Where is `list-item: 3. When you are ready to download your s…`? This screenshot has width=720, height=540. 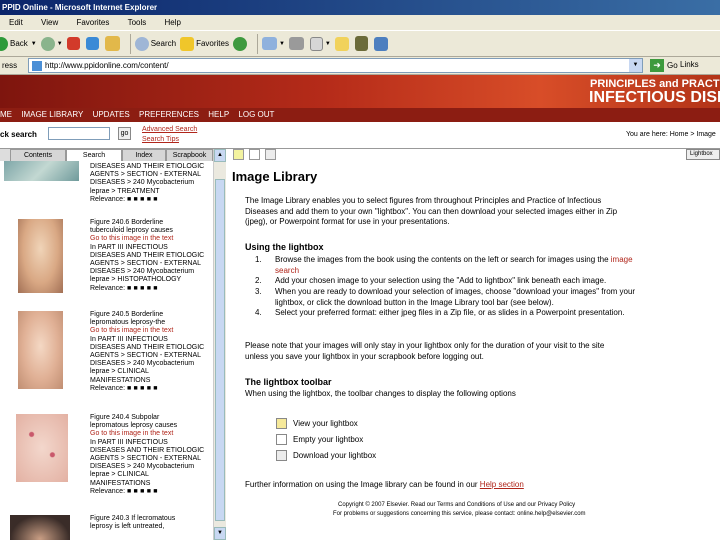
list-item: 3. When you are ready to download your s… is located at coordinates (445, 297).